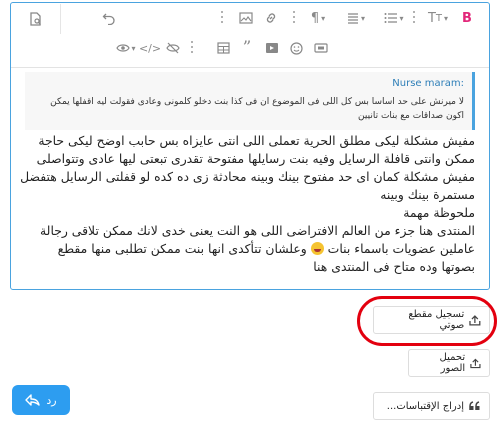 The height and width of the screenshot is (424, 500). What do you see at coordinates (431, 18) in the screenshot?
I see `font-size-icon: T` at bounding box center [431, 18].